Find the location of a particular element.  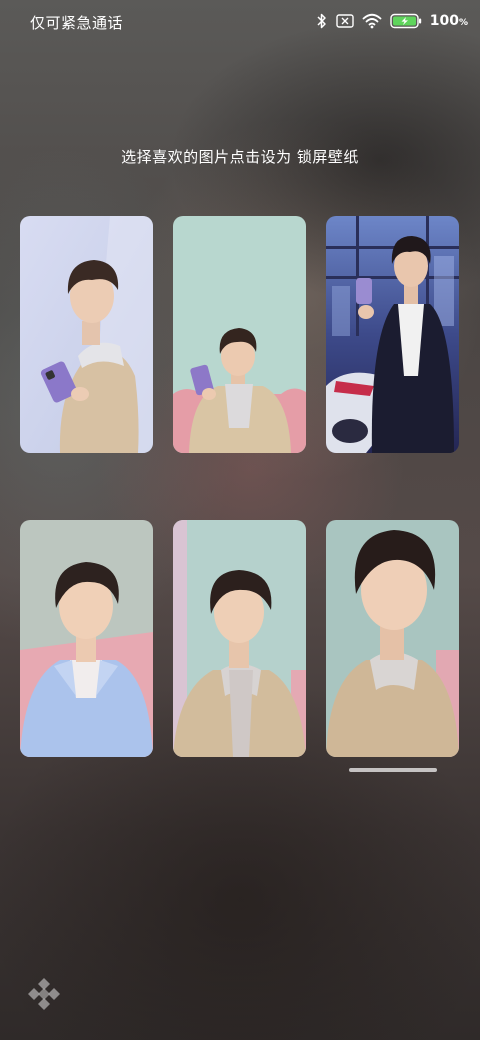

portrait-sitting-pink-sofa-icon is located at coordinates (239, 334).